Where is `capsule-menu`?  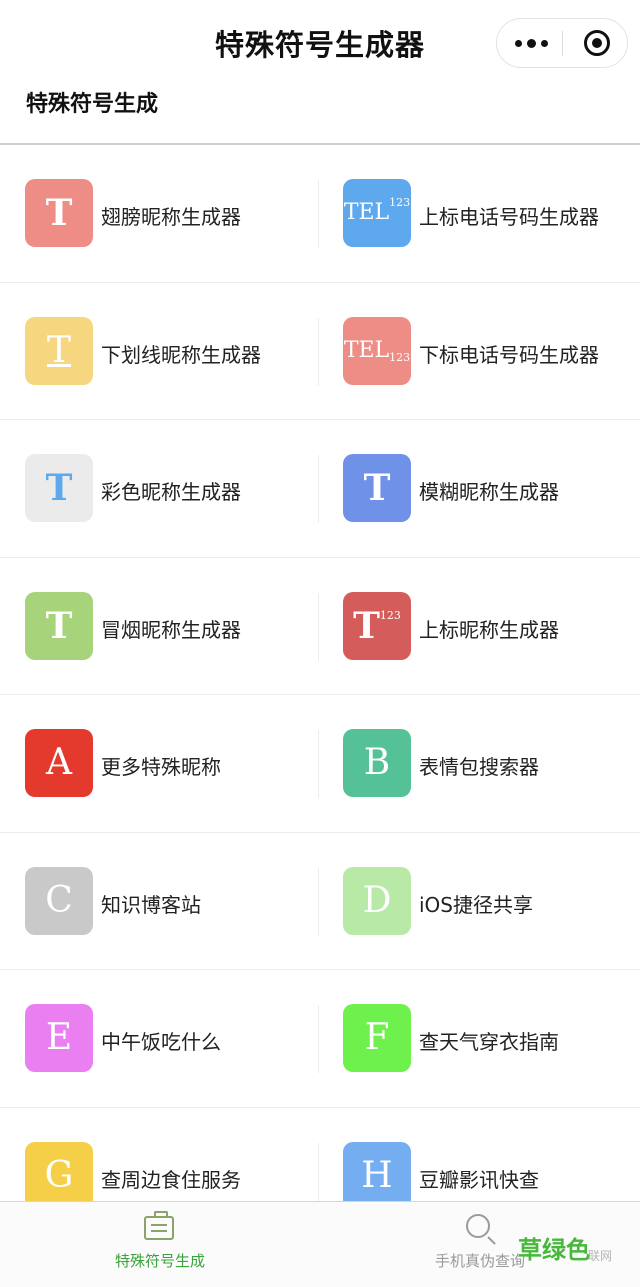 capsule-menu is located at coordinates (562, 43).